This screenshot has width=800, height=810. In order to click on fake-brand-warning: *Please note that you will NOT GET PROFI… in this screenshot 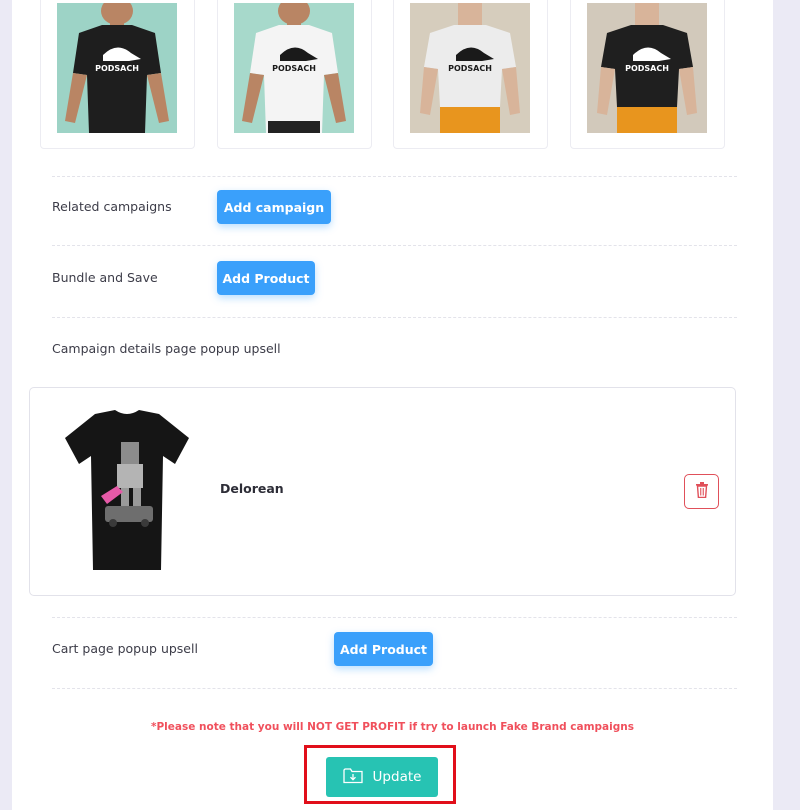, I will do `click(392, 727)`.